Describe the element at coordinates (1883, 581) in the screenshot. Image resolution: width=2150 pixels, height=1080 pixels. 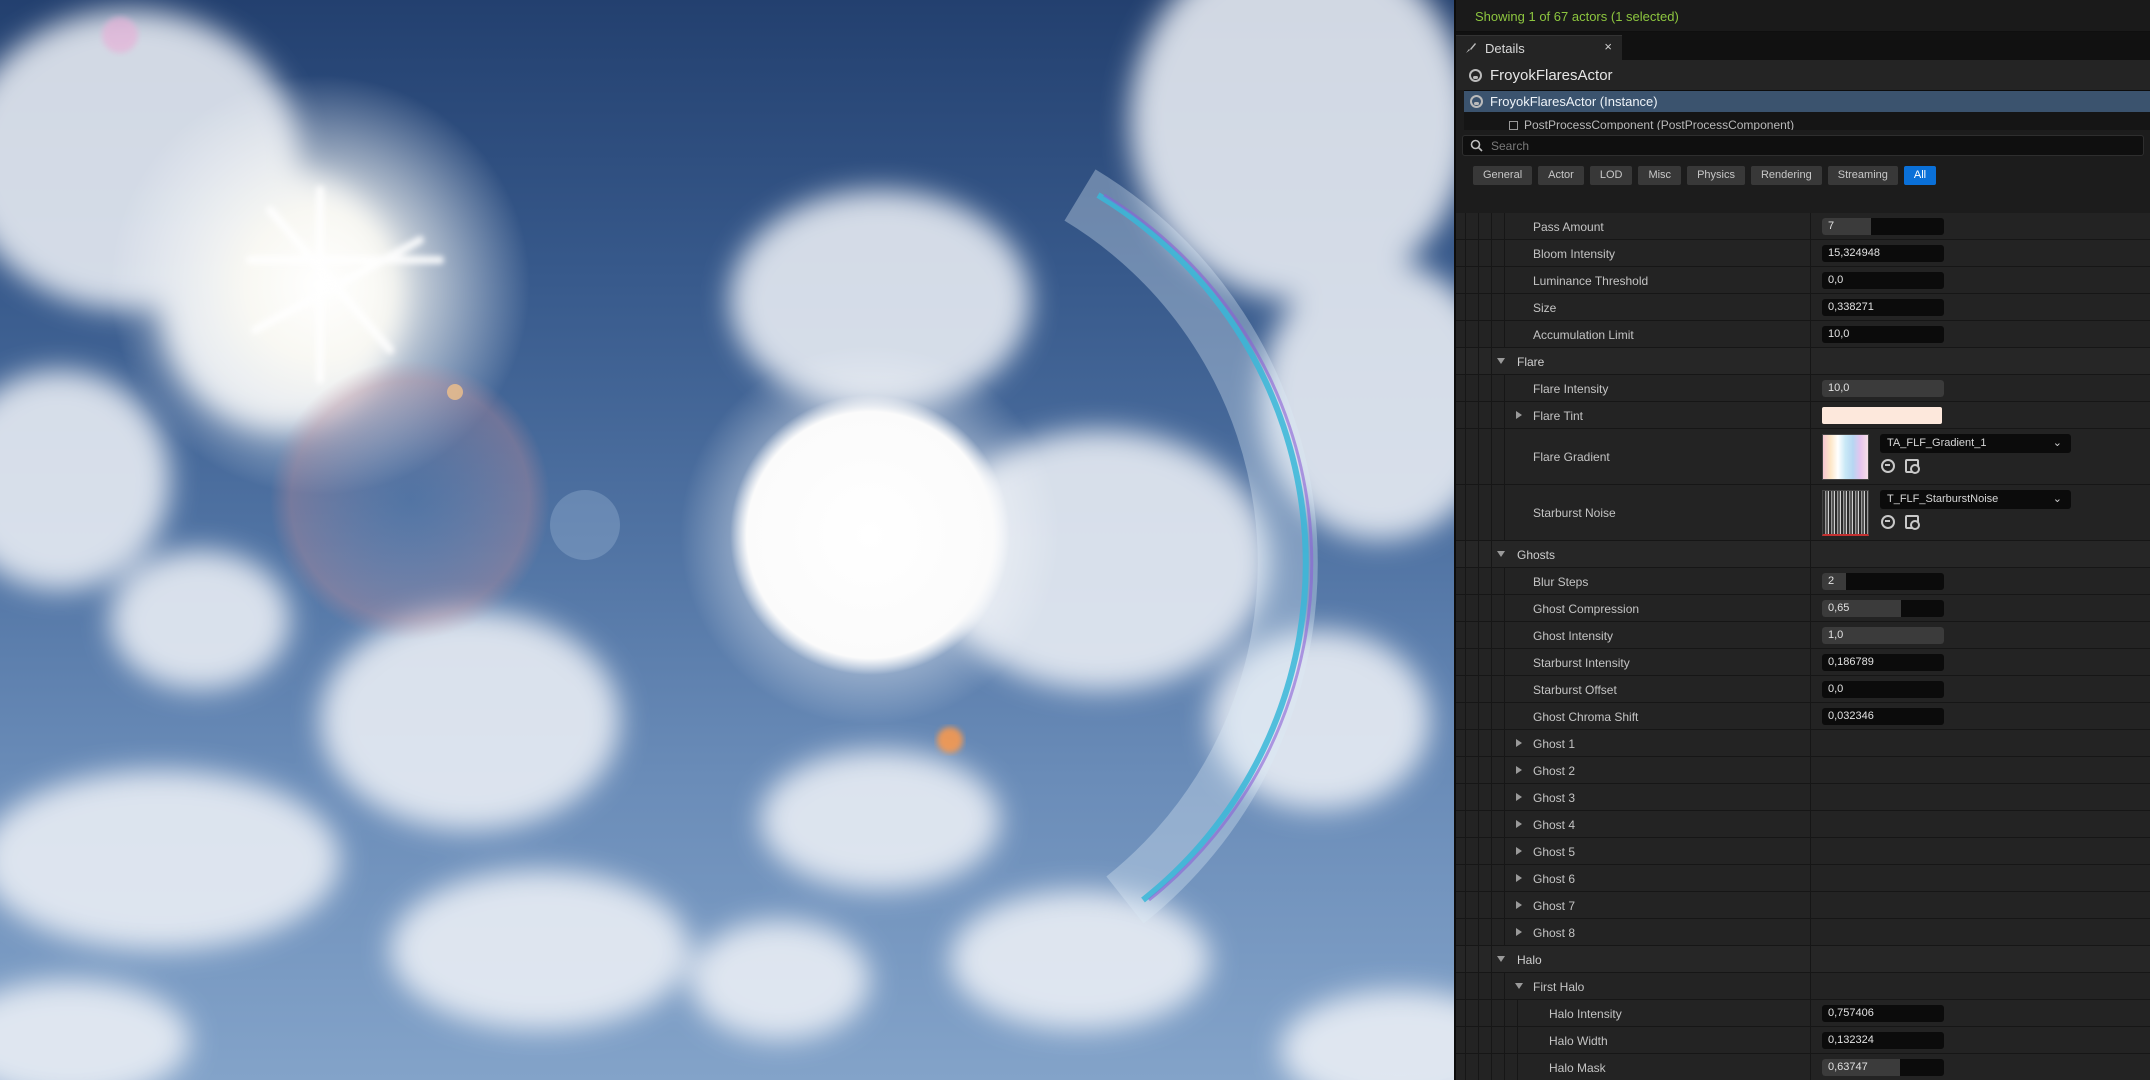
I see `blur-steps-field: 2` at that location.